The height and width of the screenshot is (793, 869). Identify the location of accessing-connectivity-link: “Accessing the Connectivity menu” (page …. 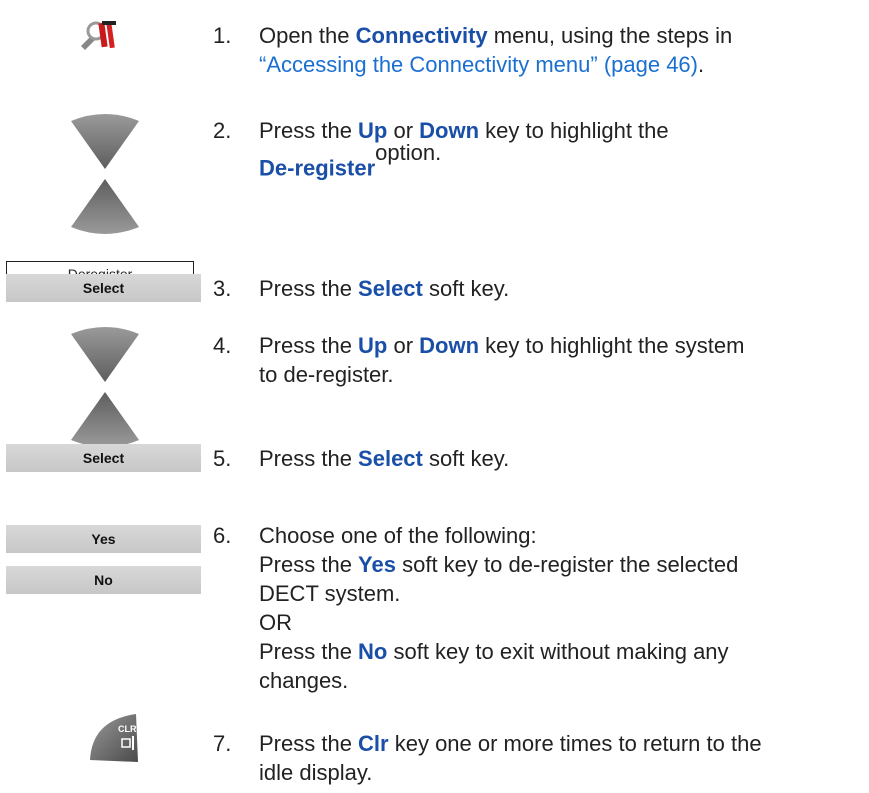
(478, 64).